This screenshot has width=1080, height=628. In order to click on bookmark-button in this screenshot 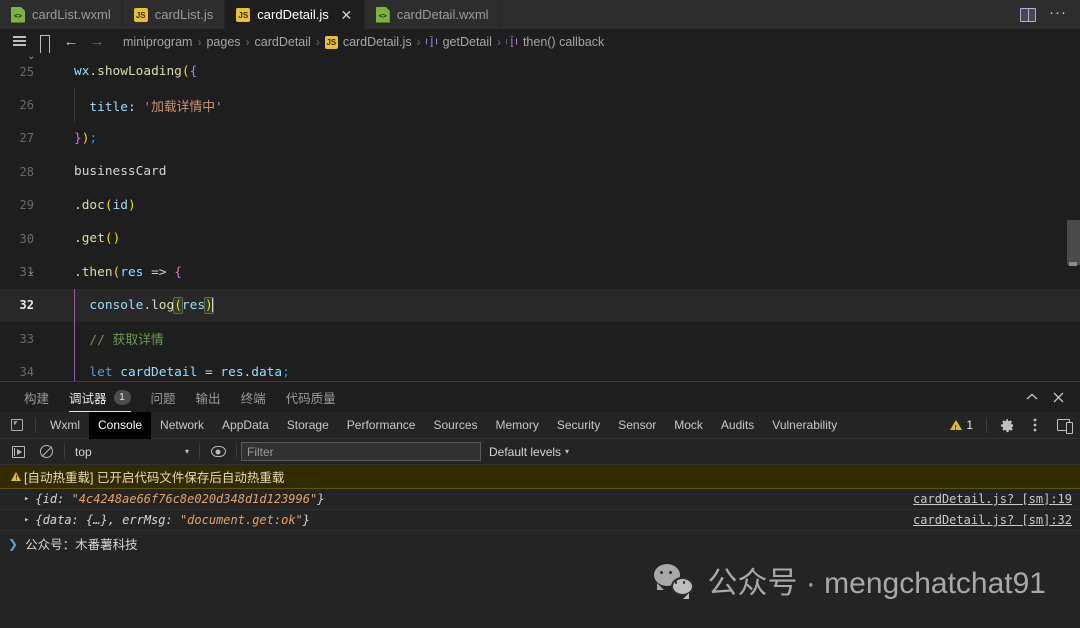, I will do `click(45, 42)`.